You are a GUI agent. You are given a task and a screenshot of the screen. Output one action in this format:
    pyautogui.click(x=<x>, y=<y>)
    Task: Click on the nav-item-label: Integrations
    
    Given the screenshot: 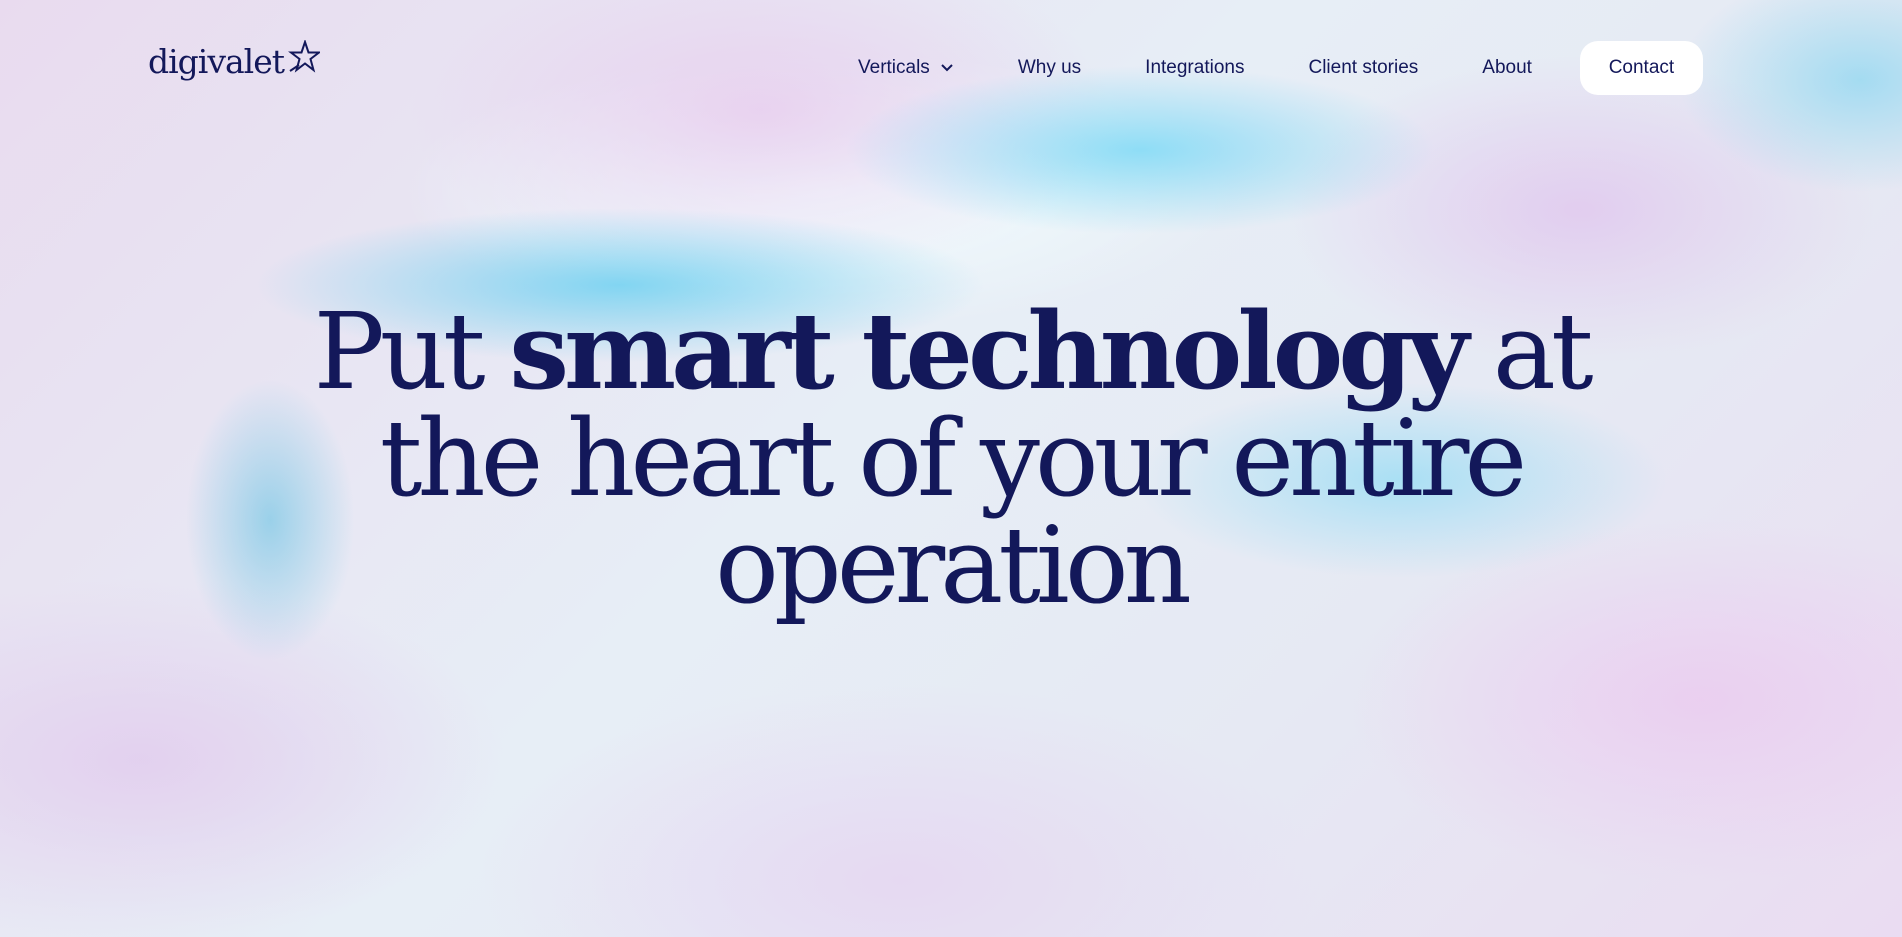 What is the action you would take?
    pyautogui.click(x=1195, y=67)
    